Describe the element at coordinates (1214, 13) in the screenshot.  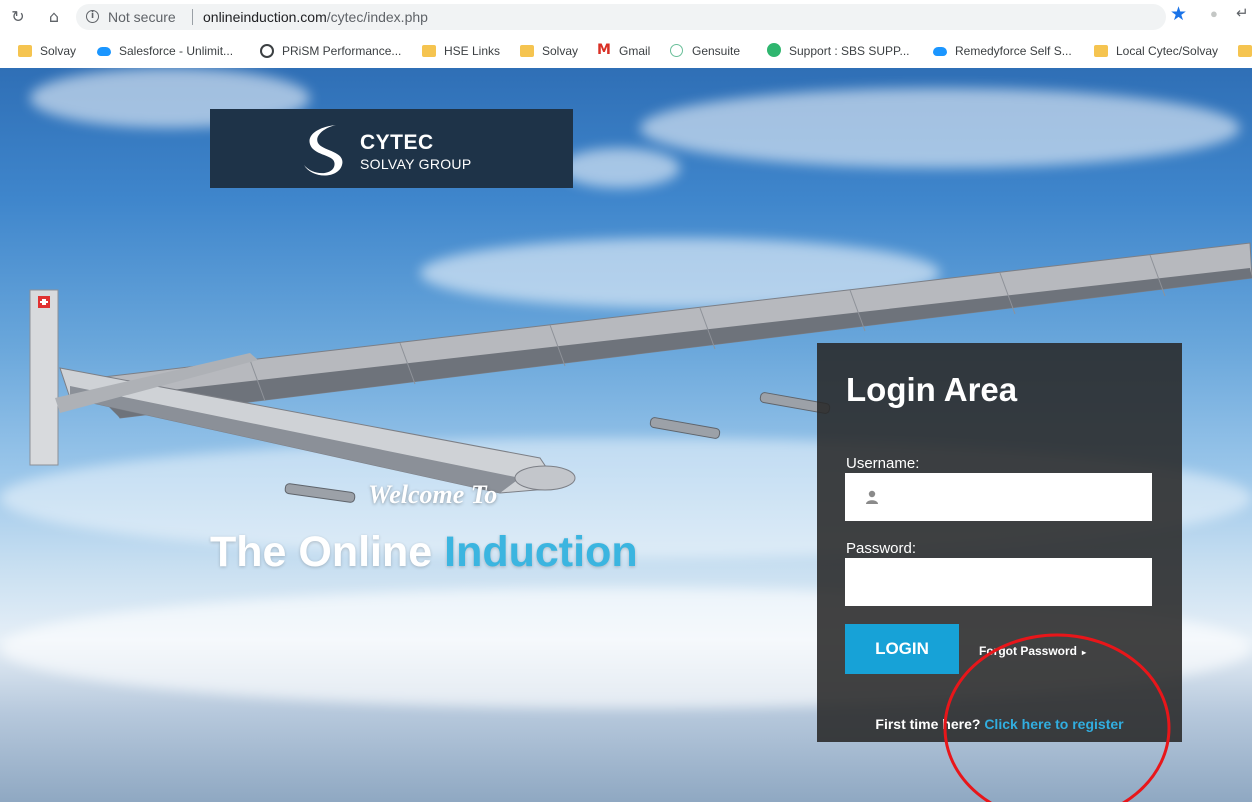
I see `extension-icon: ●` at that location.